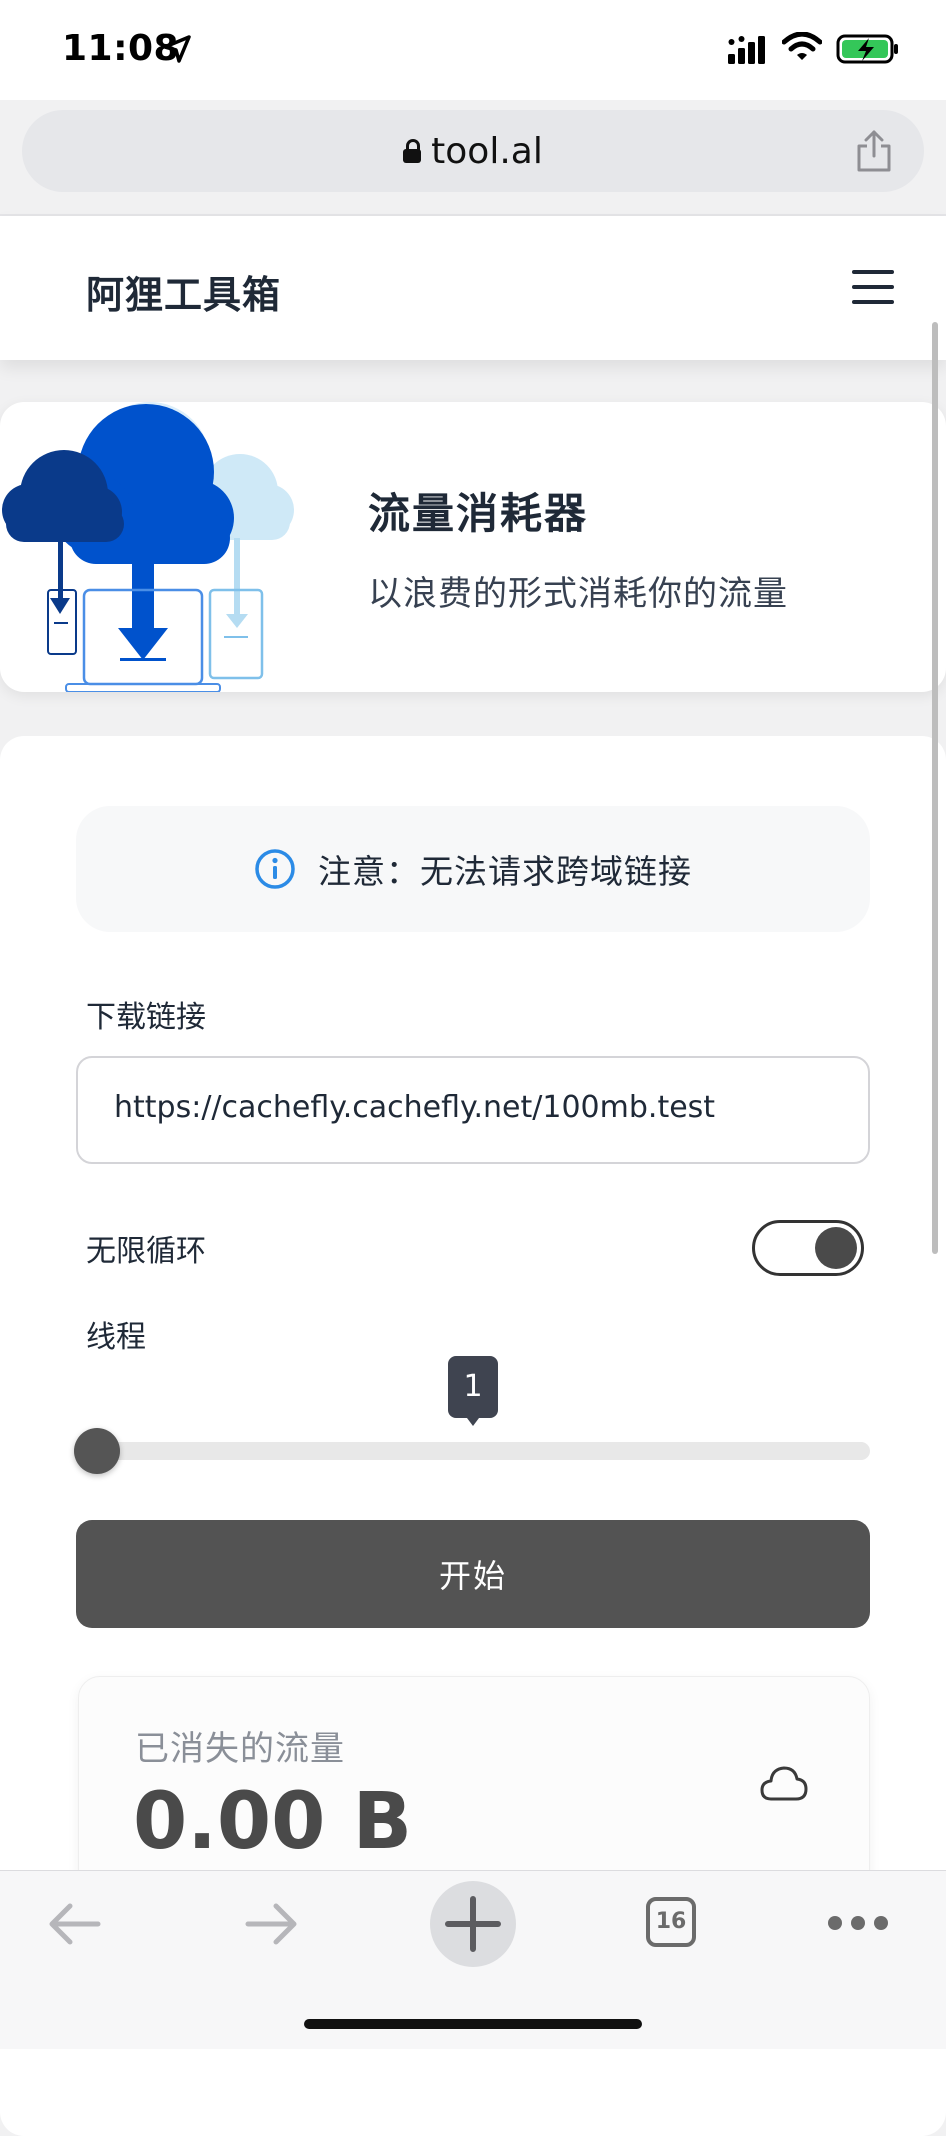  I want to click on plus-icon, so click(473, 1924).